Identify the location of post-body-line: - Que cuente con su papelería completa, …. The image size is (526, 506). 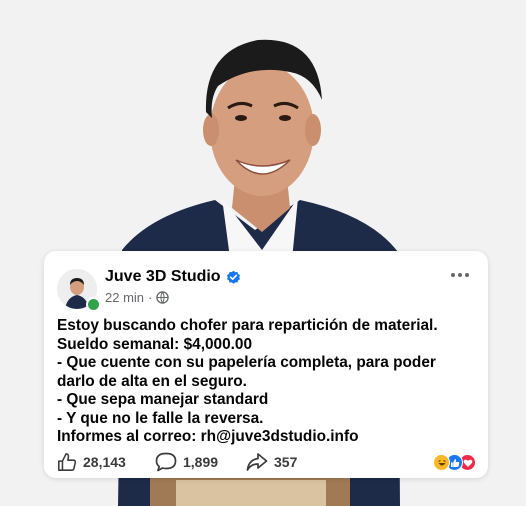
(246, 362).